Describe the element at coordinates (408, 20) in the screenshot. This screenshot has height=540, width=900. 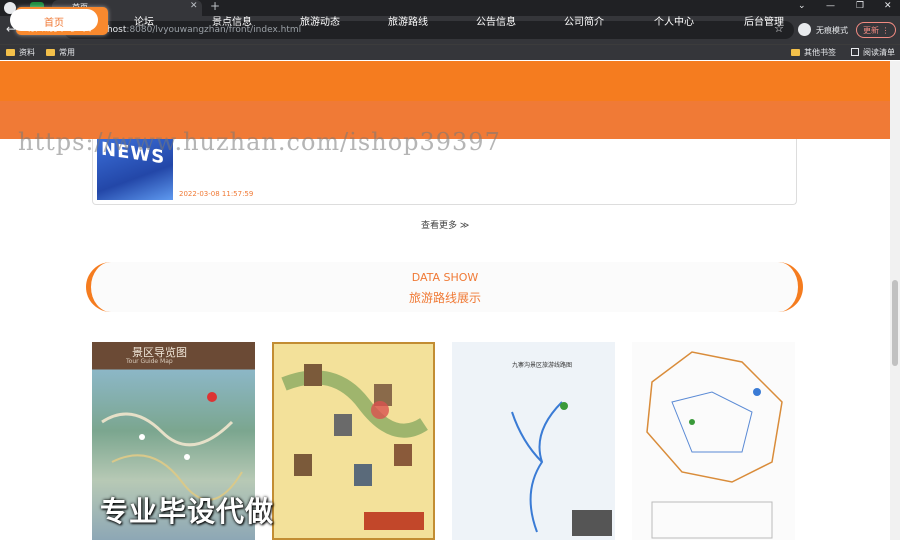
I see `nav-item-routes: 旅游路线` at that location.